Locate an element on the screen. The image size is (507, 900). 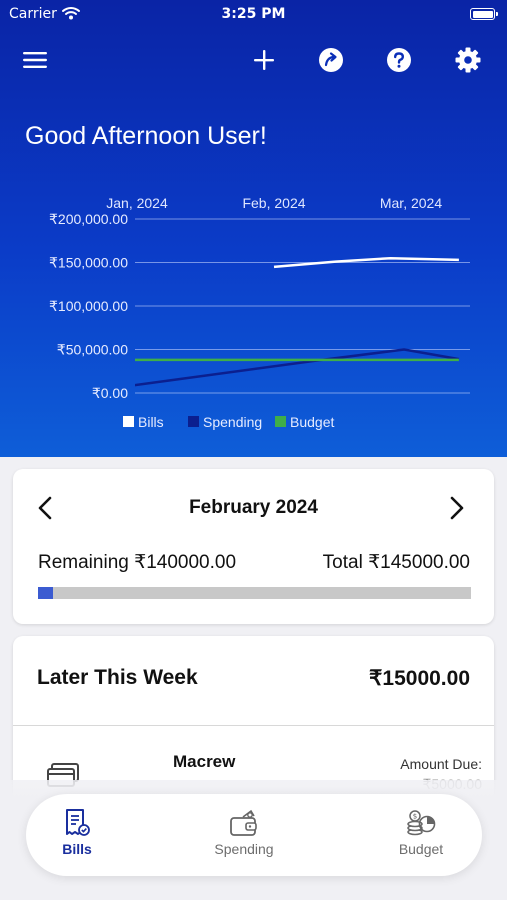
settings-button is located at coordinates (468, 60).